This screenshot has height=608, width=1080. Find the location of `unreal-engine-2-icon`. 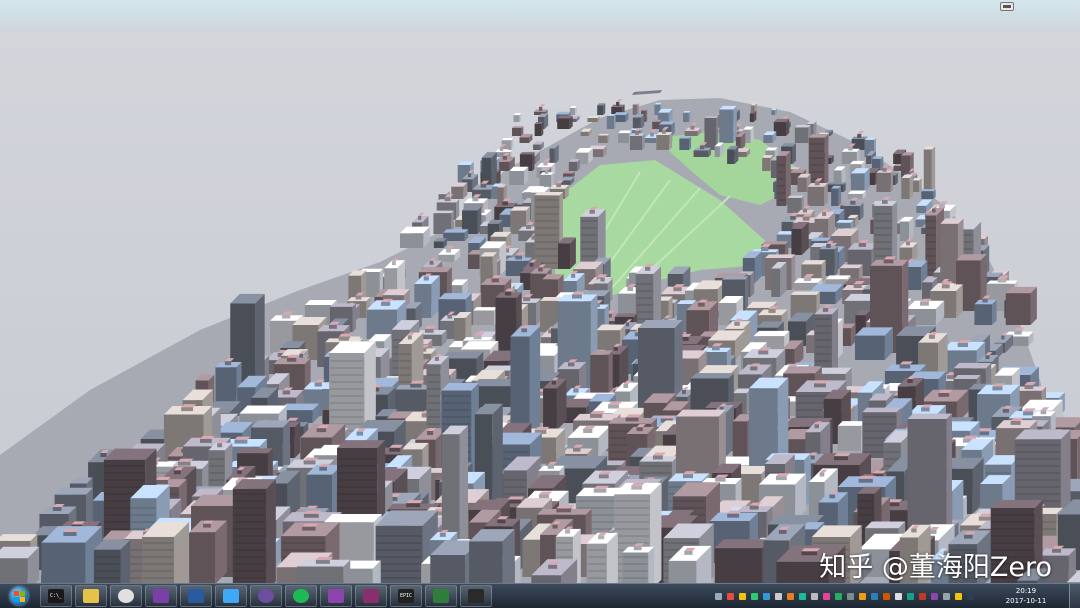

unreal-engine-2-icon is located at coordinates (476, 596).